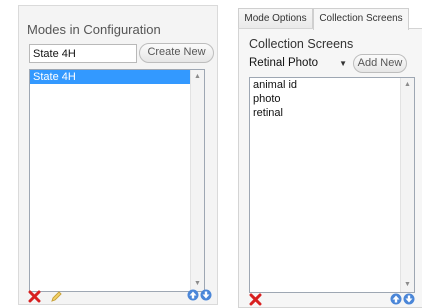 The width and height of the screenshot is (422, 308). What do you see at coordinates (343, 63) in the screenshot?
I see `chevron-down-icon: ▼` at bounding box center [343, 63].